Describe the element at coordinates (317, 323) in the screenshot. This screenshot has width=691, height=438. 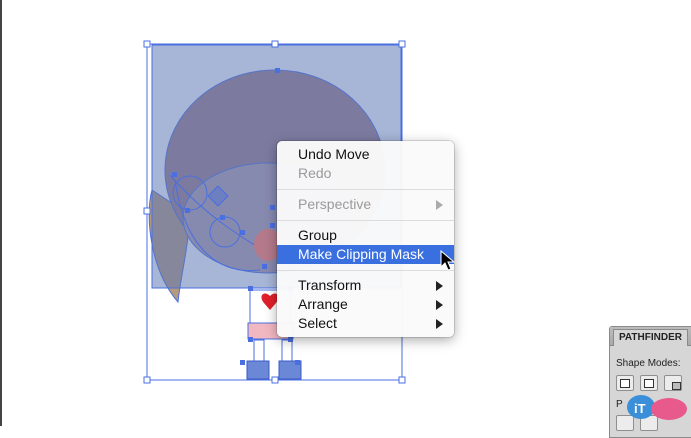
I see `menu-item-label: Select` at that location.